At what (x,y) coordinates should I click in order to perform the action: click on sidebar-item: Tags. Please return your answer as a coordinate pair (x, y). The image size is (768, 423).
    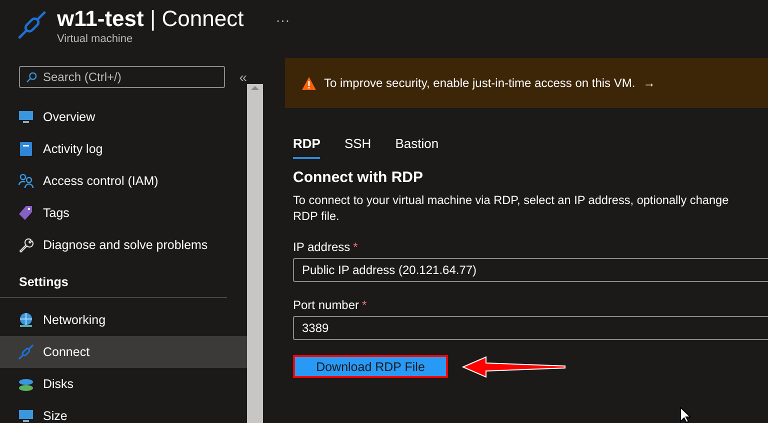
    Looking at the image, I should click on (123, 213).